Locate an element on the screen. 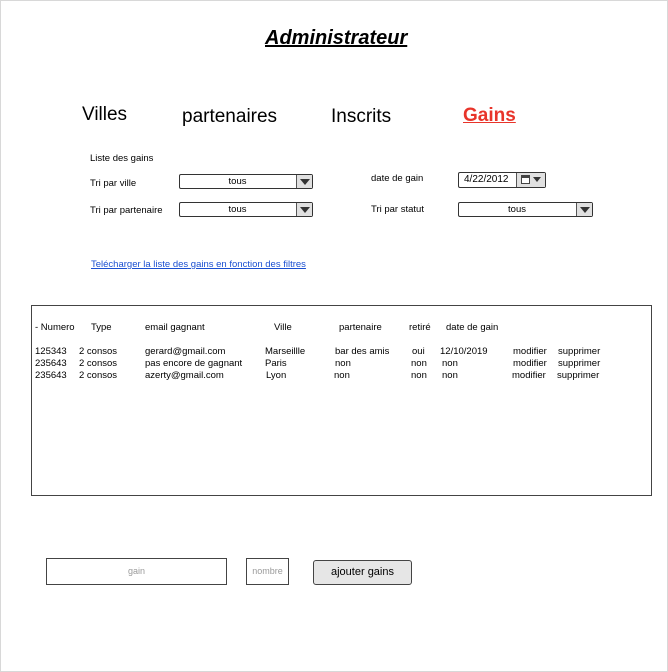 This screenshot has width=668, height=672. tri-statut-value: tous is located at coordinates (517, 209).